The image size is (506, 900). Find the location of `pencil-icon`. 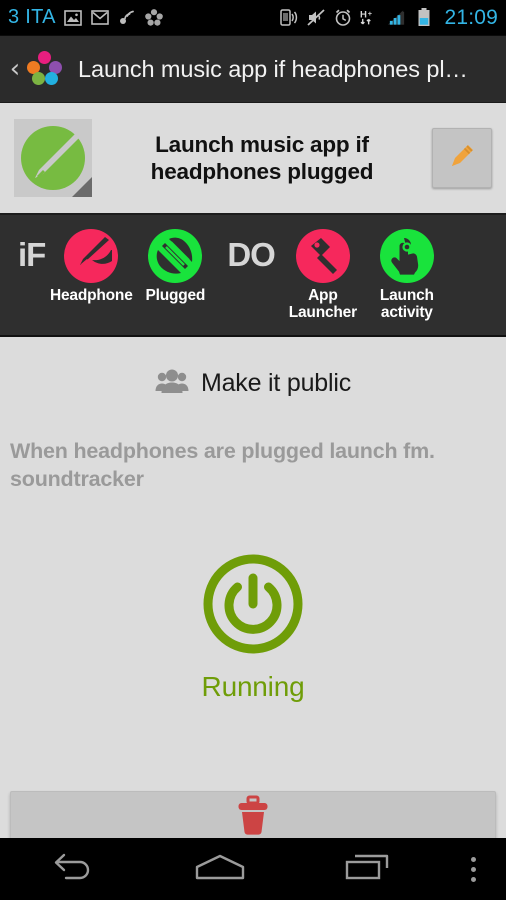

pencil-icon is located at coordinates (462, 158).